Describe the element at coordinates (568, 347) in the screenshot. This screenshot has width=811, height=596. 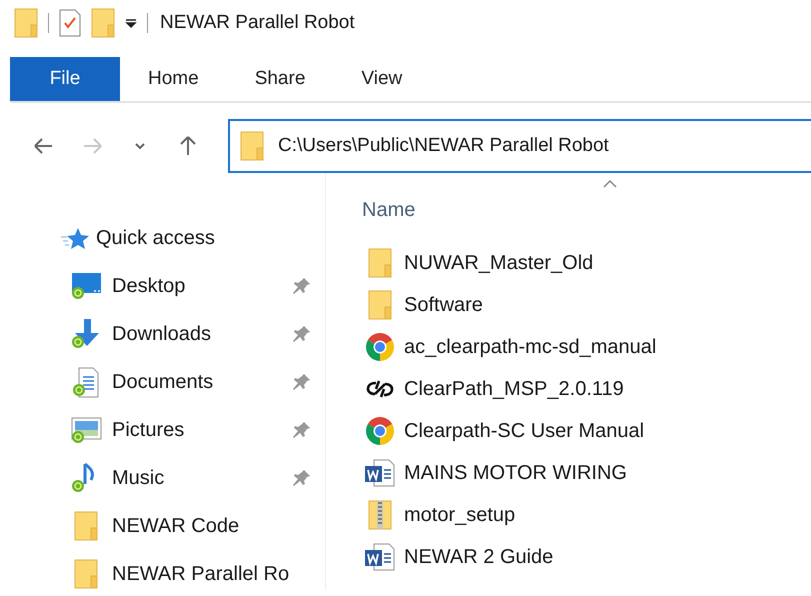
I see `file-item: ac_clearpath-mc-sd_manual` at that location.